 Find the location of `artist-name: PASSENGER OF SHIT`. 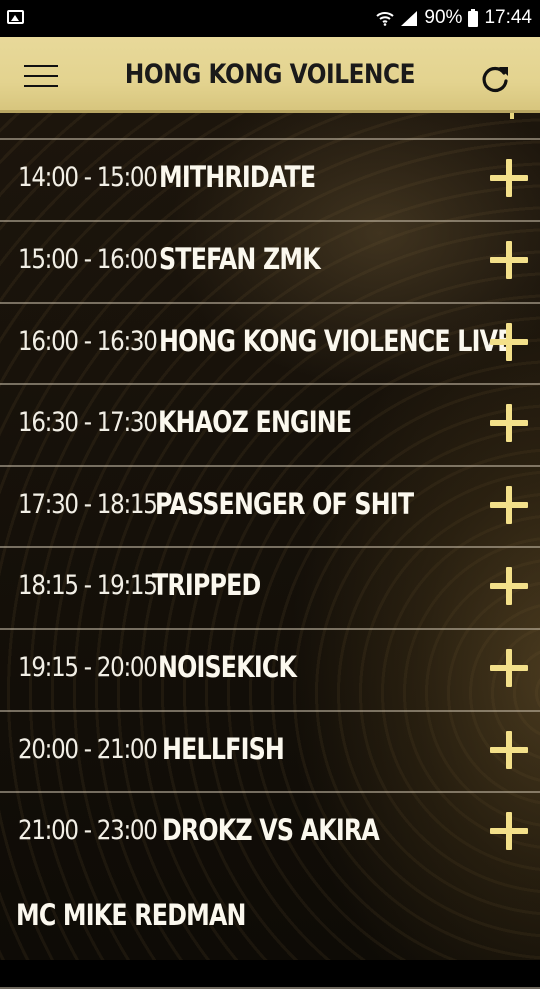

artist-name: PASSENGER OF SHIT is located at coordinates (284, 504).